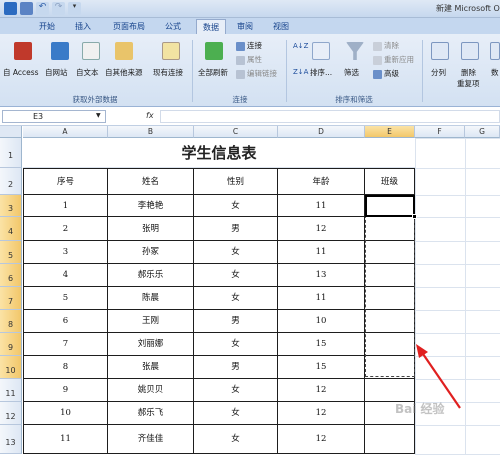 This screenshot has width=500, height=460. I want to click on edit-links-button: 编辑链接, so click(256, 73).